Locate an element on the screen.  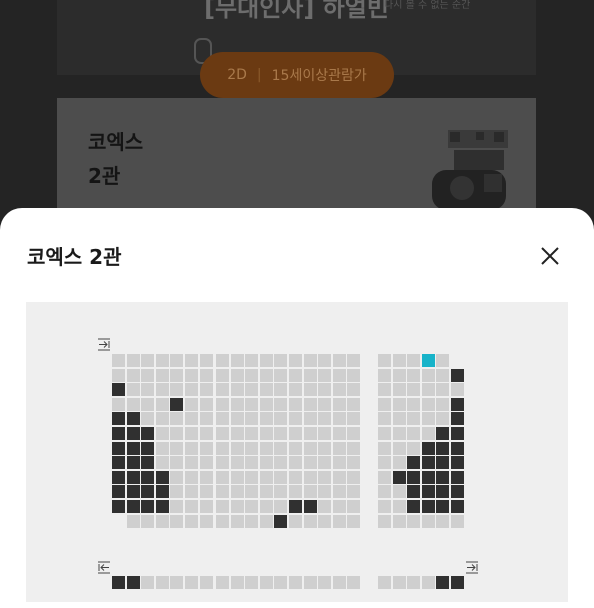
close-icon is located at coordinates (550, 256).